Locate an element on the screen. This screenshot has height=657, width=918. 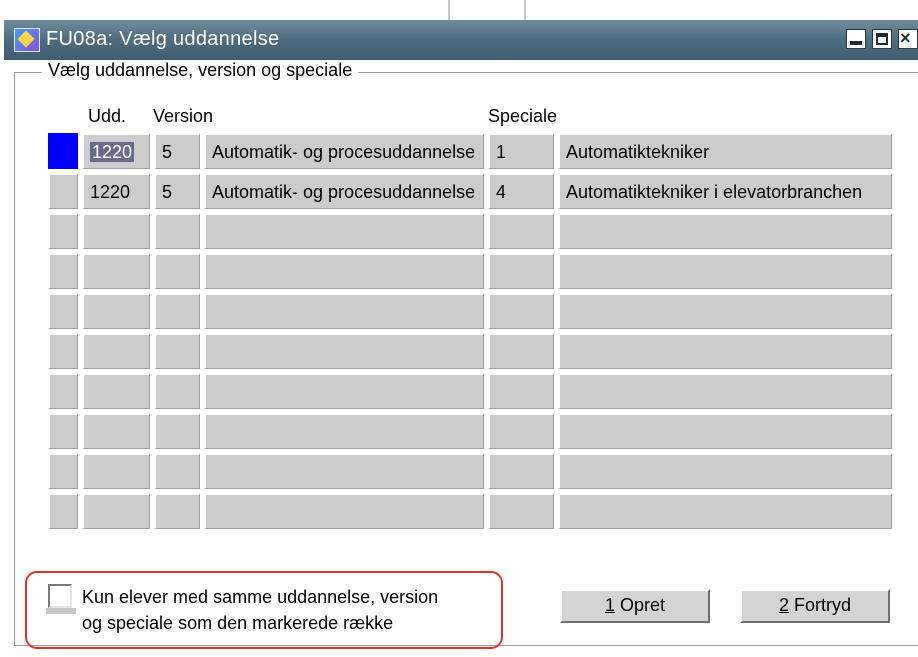
speciale-cell: 1 is located at coordinates (521, 151).